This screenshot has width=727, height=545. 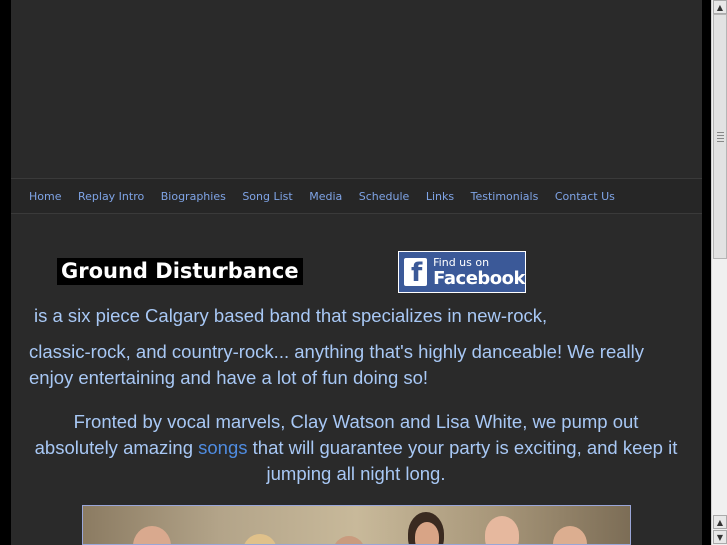 I want to click on facebook-badge-link: f Find us on Facebook, so click(x=462, y=272).